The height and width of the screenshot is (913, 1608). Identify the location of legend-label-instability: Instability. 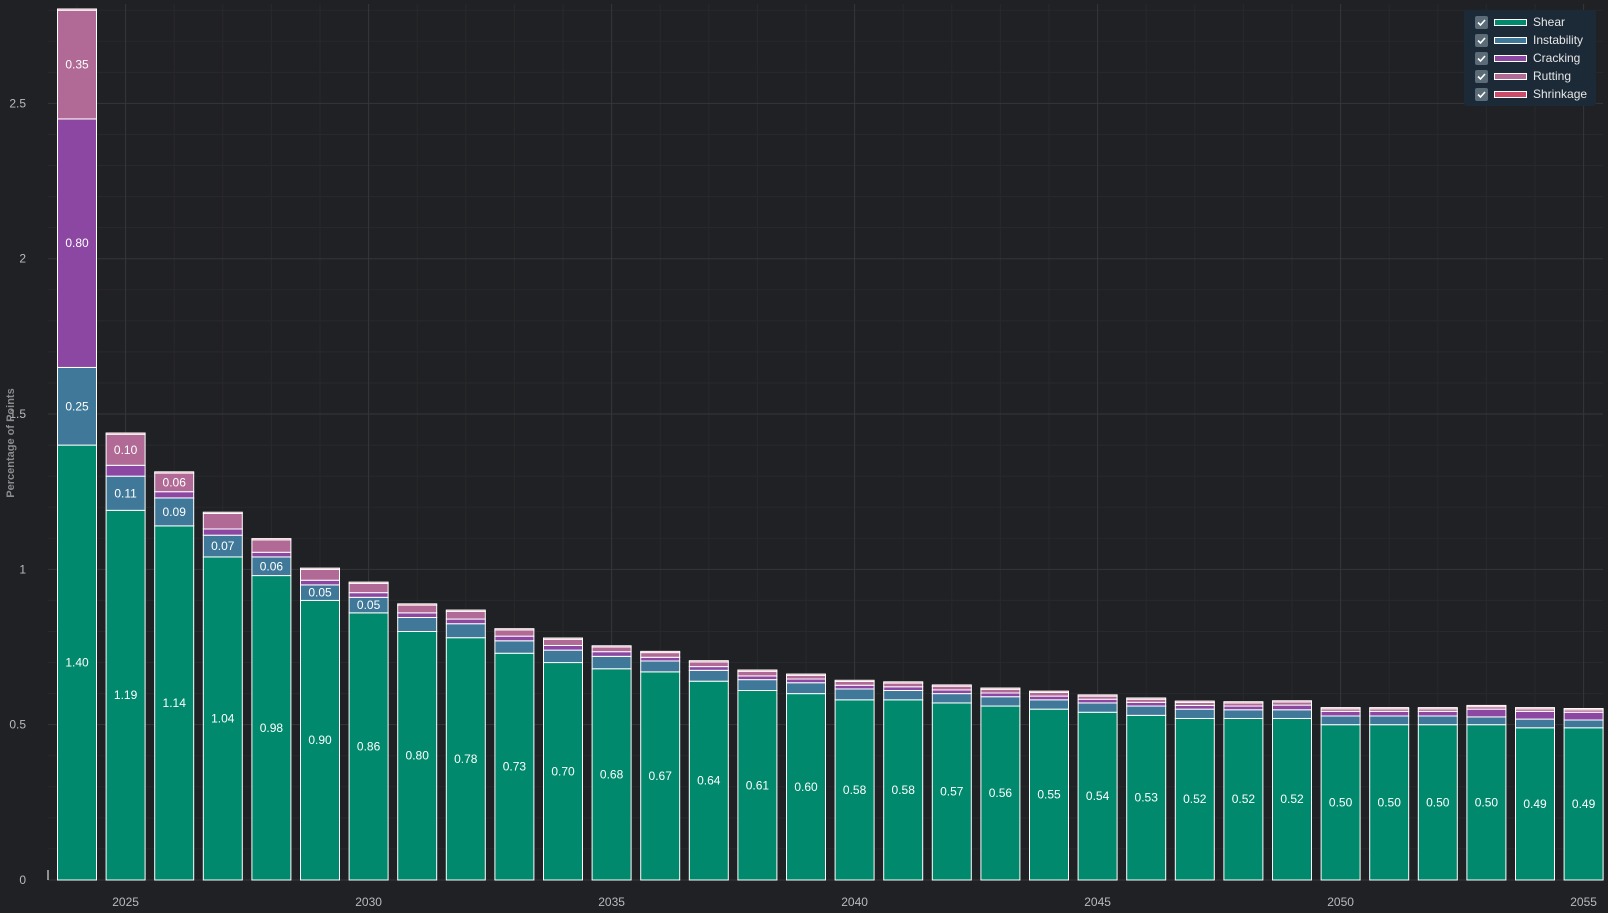
(1558, 40).